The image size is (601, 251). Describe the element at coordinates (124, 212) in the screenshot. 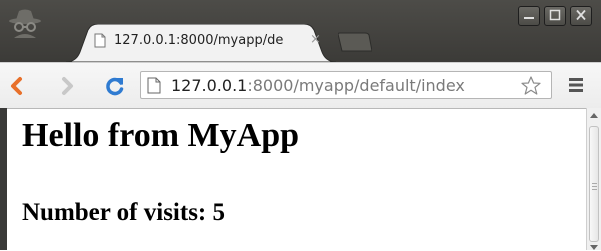

I see `visits-counter: Number of visits: 5` at that location.